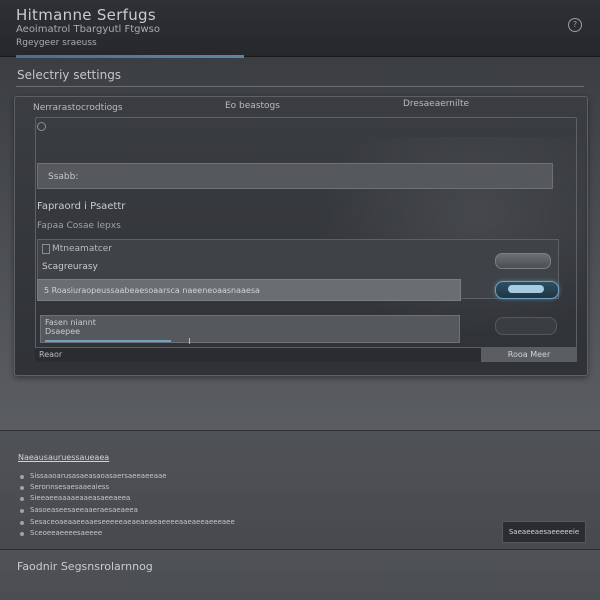 The image size is (600, 600). What do you see at coordinates (84, 510) in the screenshot?
I see `list-item: Sasoeaseesaeeaaeraesaeaeea` at bounding box center [84, 510].